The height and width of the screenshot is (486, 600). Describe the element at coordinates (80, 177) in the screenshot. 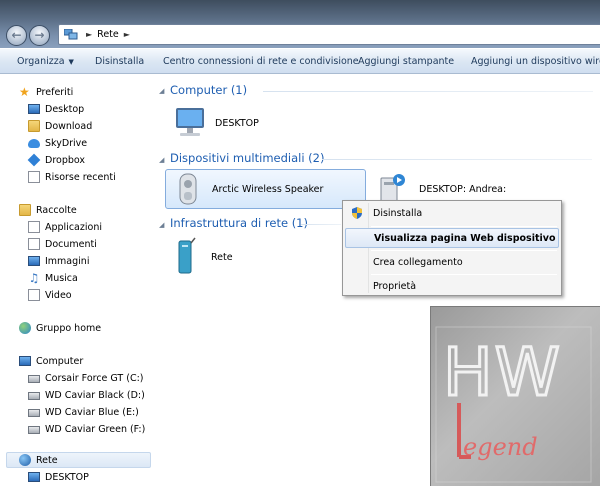

I see `nav-item-label: Risorse recenti` at that location.